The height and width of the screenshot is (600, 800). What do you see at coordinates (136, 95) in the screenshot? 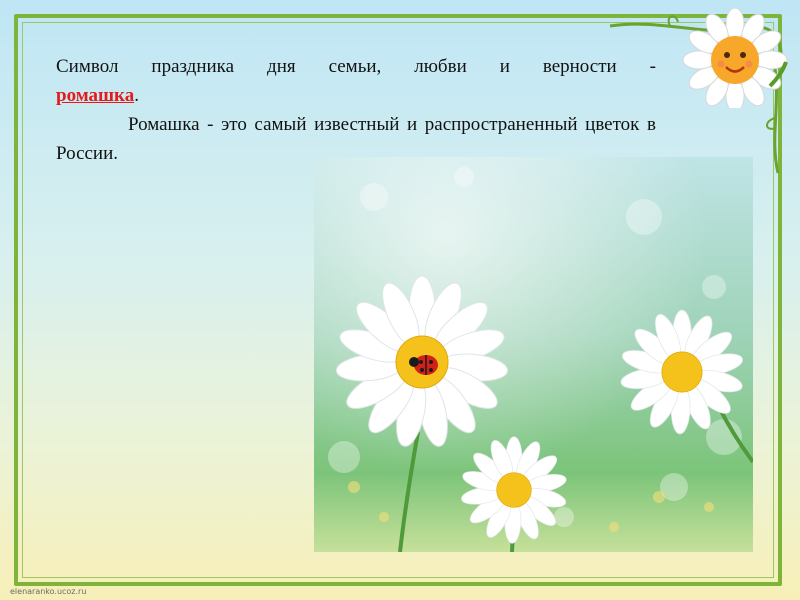
I see `accent-period: .` at bounding box center [136, 95].